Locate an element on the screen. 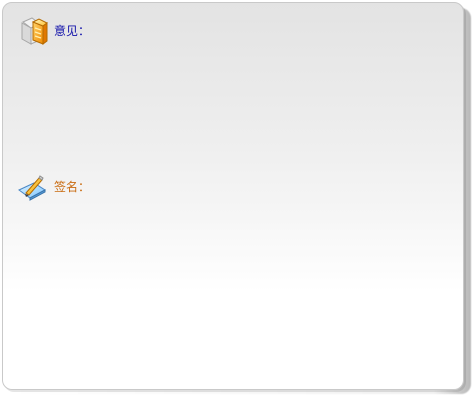  signature-label: 签名： is located at coordinates (72, 187).